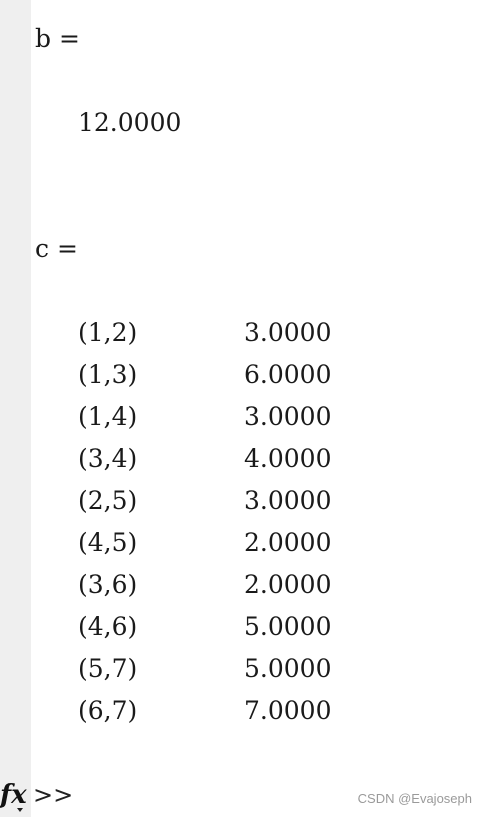  What do you see at coordinates (108, 374) in the screenshot?
I see `table-row-index: (1,3)` at bounding box center [108, 374].